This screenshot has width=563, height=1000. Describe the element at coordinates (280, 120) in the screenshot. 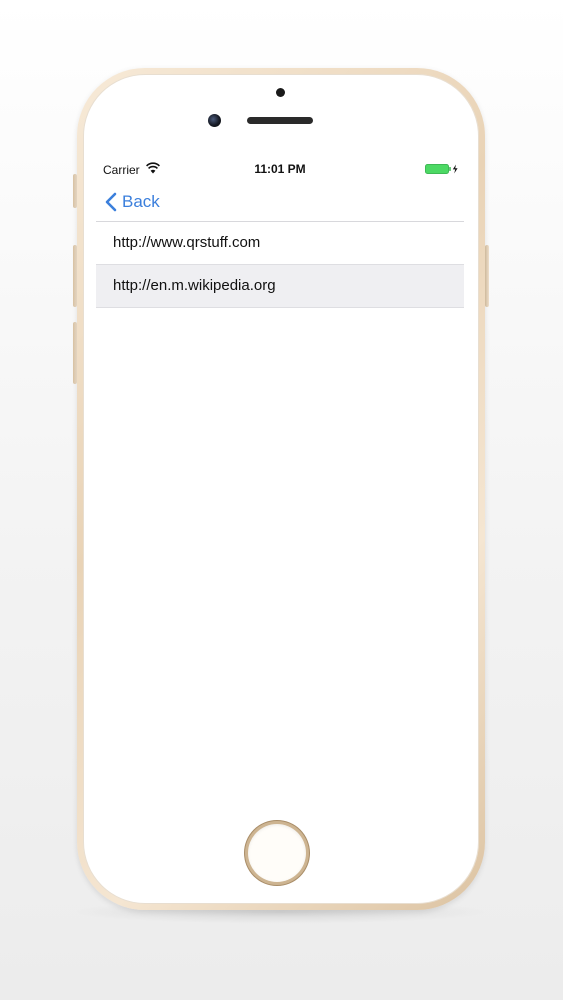

I see `earpiece-speaker` at that location.